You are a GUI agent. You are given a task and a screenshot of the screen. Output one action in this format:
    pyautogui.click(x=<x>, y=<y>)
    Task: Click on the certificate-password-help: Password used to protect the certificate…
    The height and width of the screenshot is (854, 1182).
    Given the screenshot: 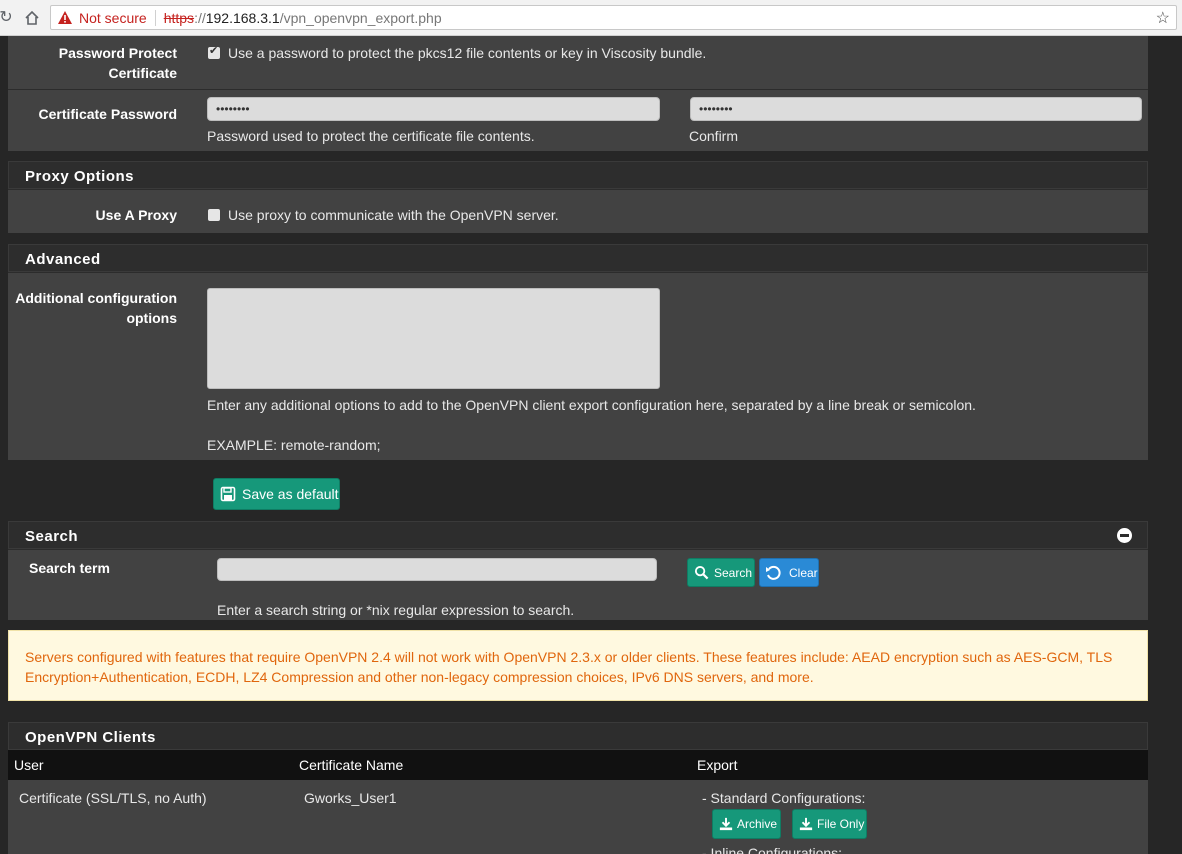 What is the action you would take?
    pyautogui.click(x=371, y=136)
    